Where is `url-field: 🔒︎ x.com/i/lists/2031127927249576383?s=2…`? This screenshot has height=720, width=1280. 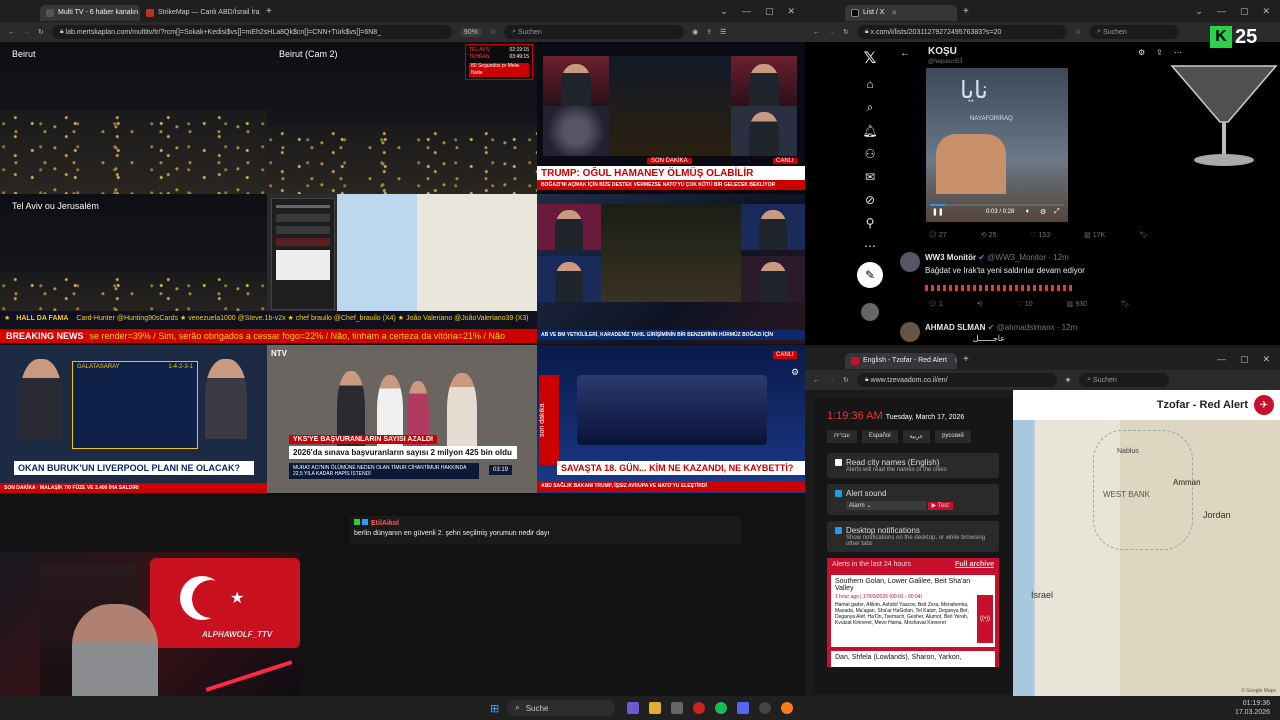
url-field: 🔒︎ x.com/i/lists/2031127927249576383?s=2… is located at coordinates (961, 32).